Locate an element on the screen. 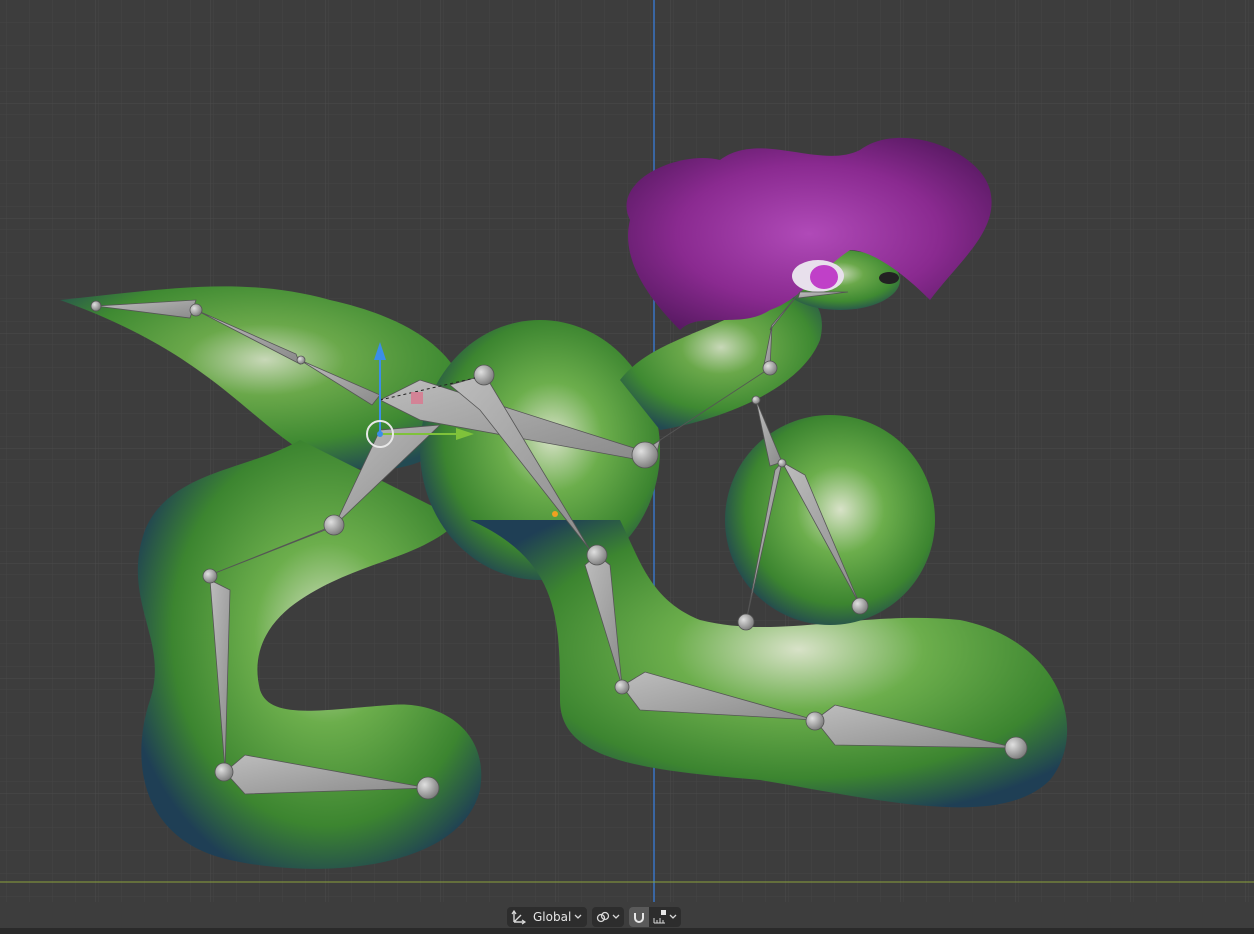  viewport-header-bar: Global is located at coordinates (627, 916).